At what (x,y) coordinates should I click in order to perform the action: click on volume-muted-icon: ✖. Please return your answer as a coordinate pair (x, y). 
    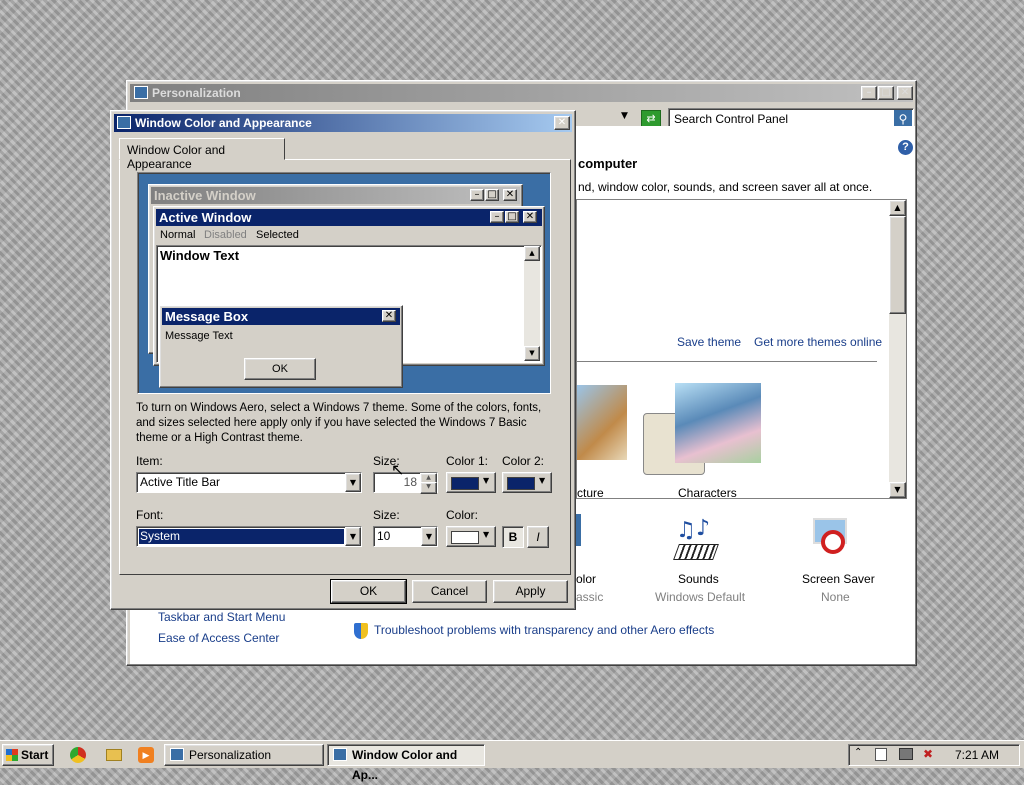
    Looking at the image, I should click on (928, 754).